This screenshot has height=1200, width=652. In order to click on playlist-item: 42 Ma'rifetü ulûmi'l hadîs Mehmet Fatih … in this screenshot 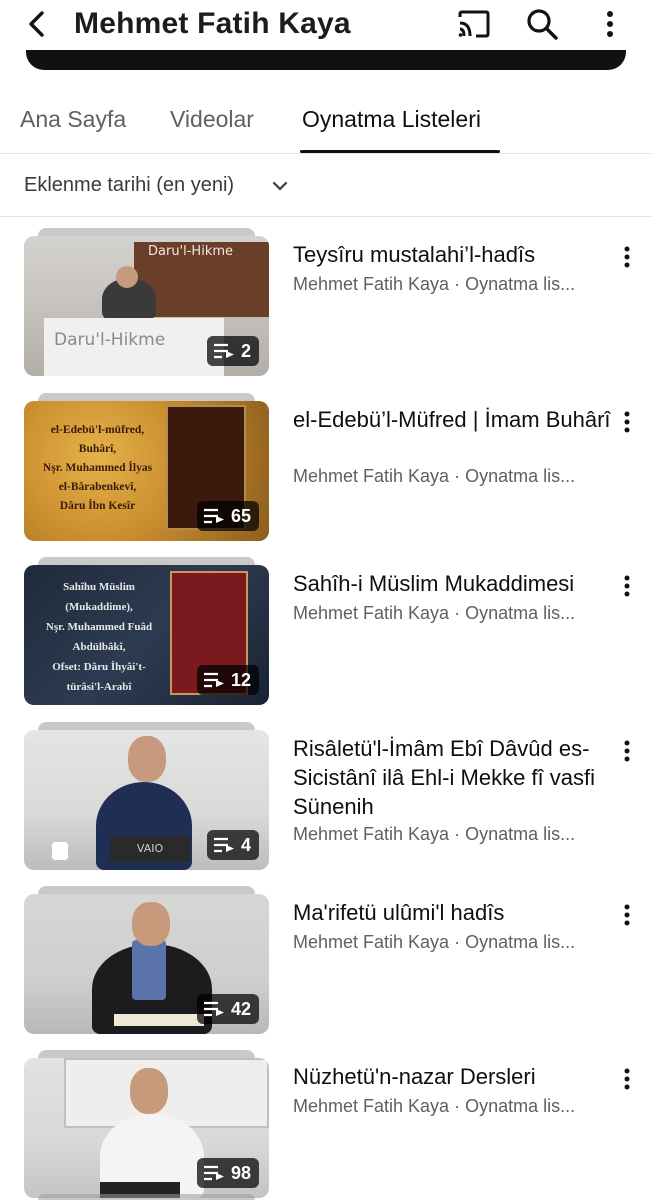, I will do `click(326, 965)`.